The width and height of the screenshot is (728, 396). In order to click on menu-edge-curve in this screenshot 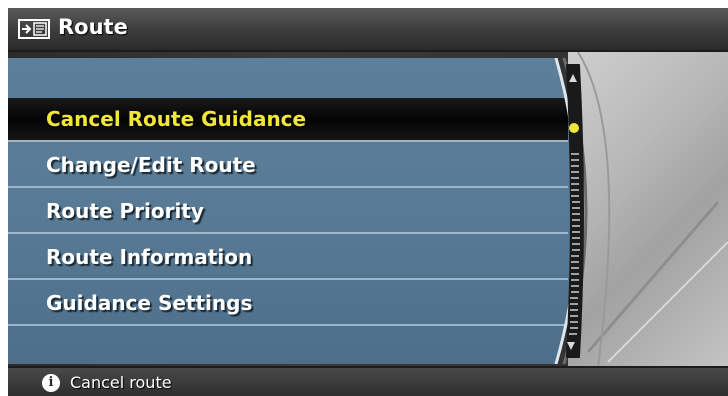, I will do `click(571, 211)`.